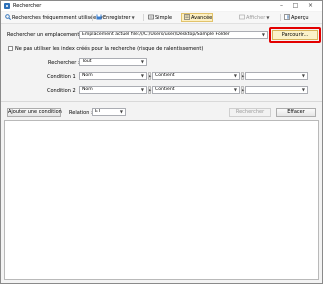 The width and height of the screenshot is (323, 284). I want to click on relation-value: ET, so click(98, 111).